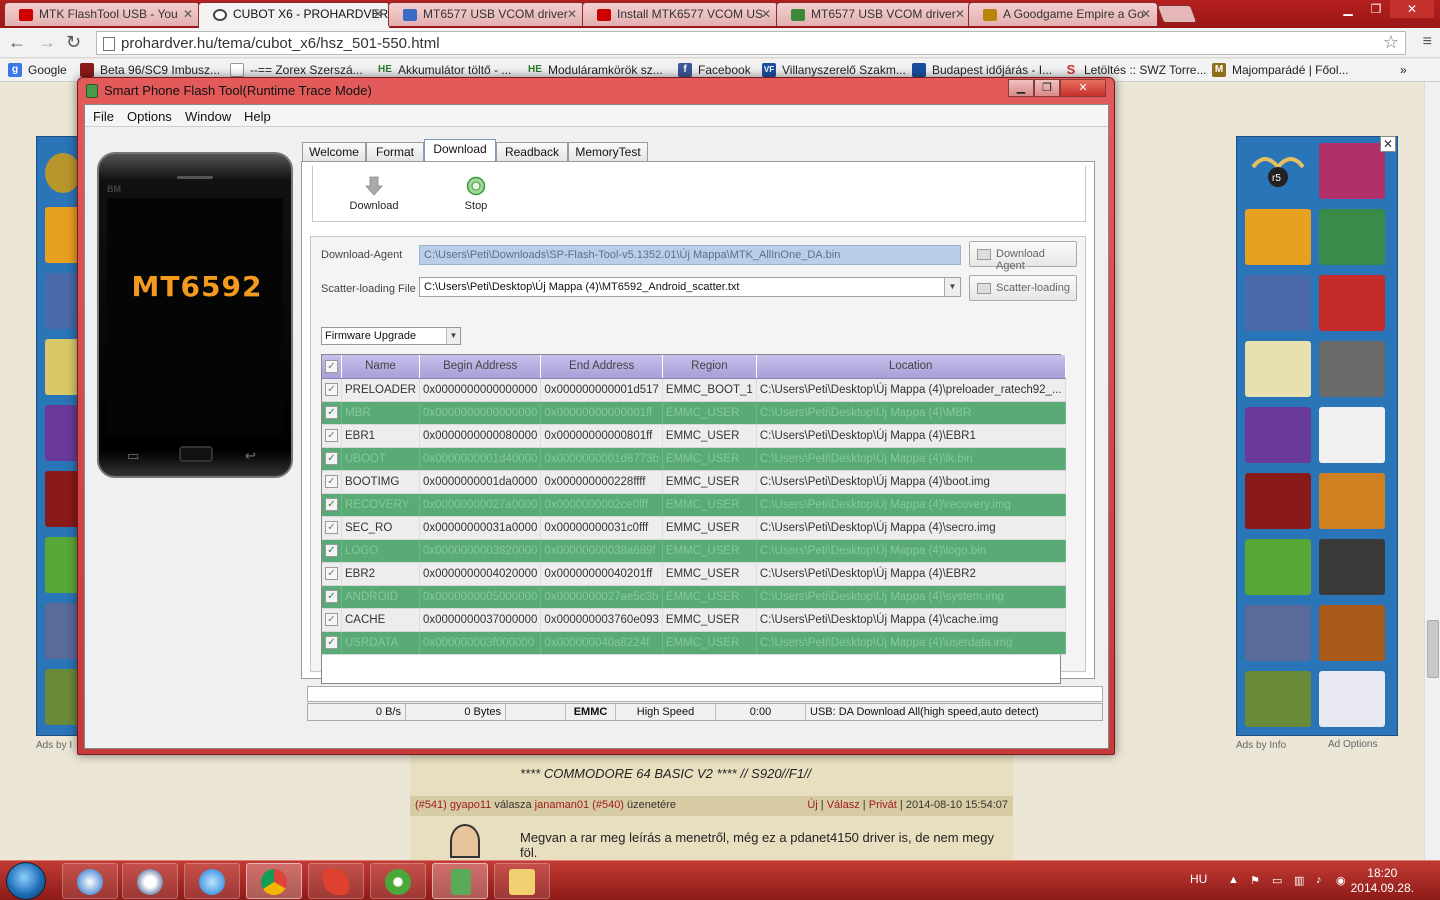  Describe the element at coordinates (601, 367) in the screenshot. I see `column-header: End Address` at that location.